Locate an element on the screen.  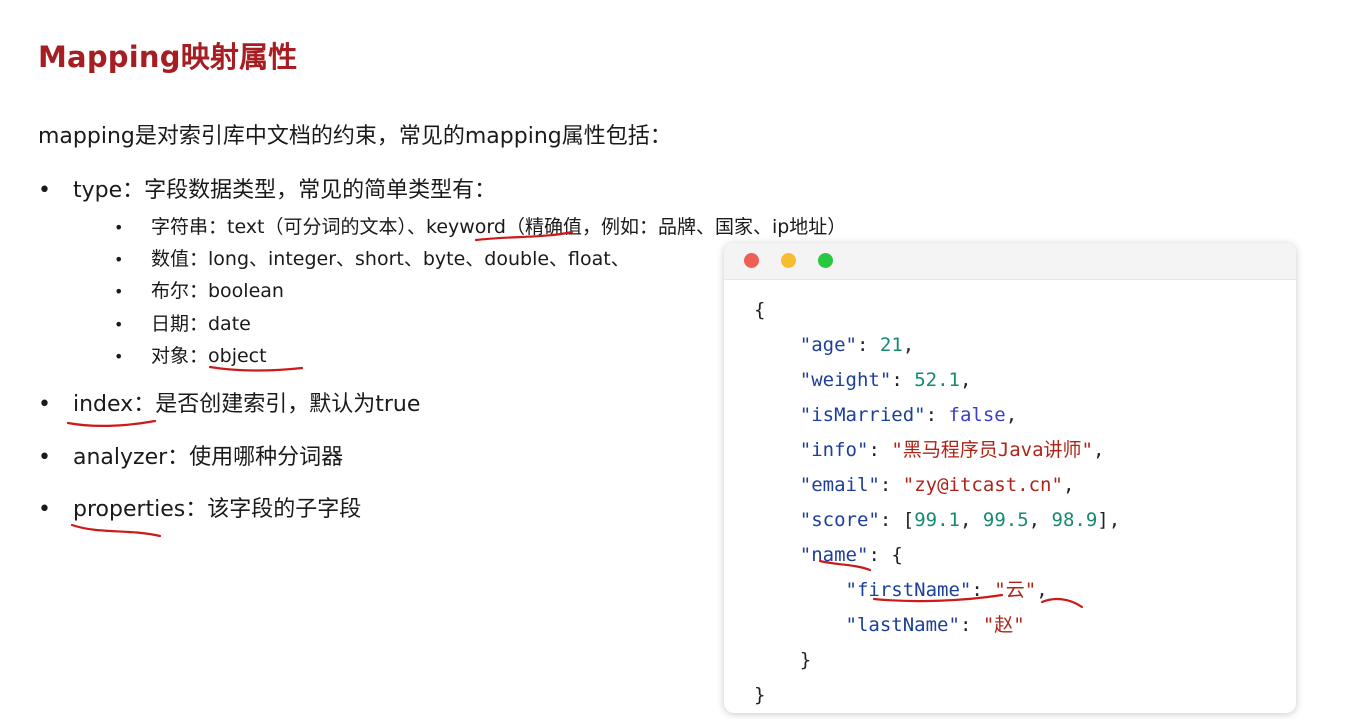
sub-label: 布尔：boolean is located at coordinates (217, 291).